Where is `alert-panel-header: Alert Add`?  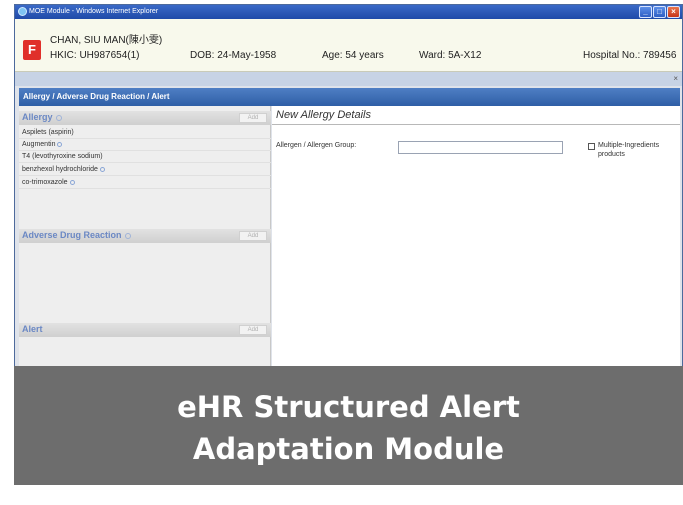 alert-panel-header: Alert Add is located at coordinates (145, 330).